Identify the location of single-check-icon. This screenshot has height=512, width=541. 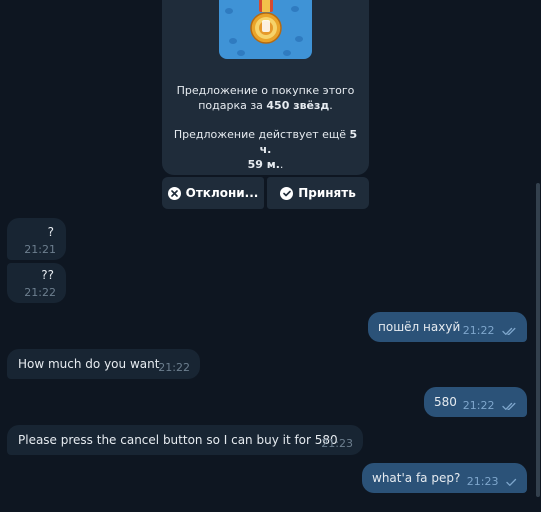
(511, 482).